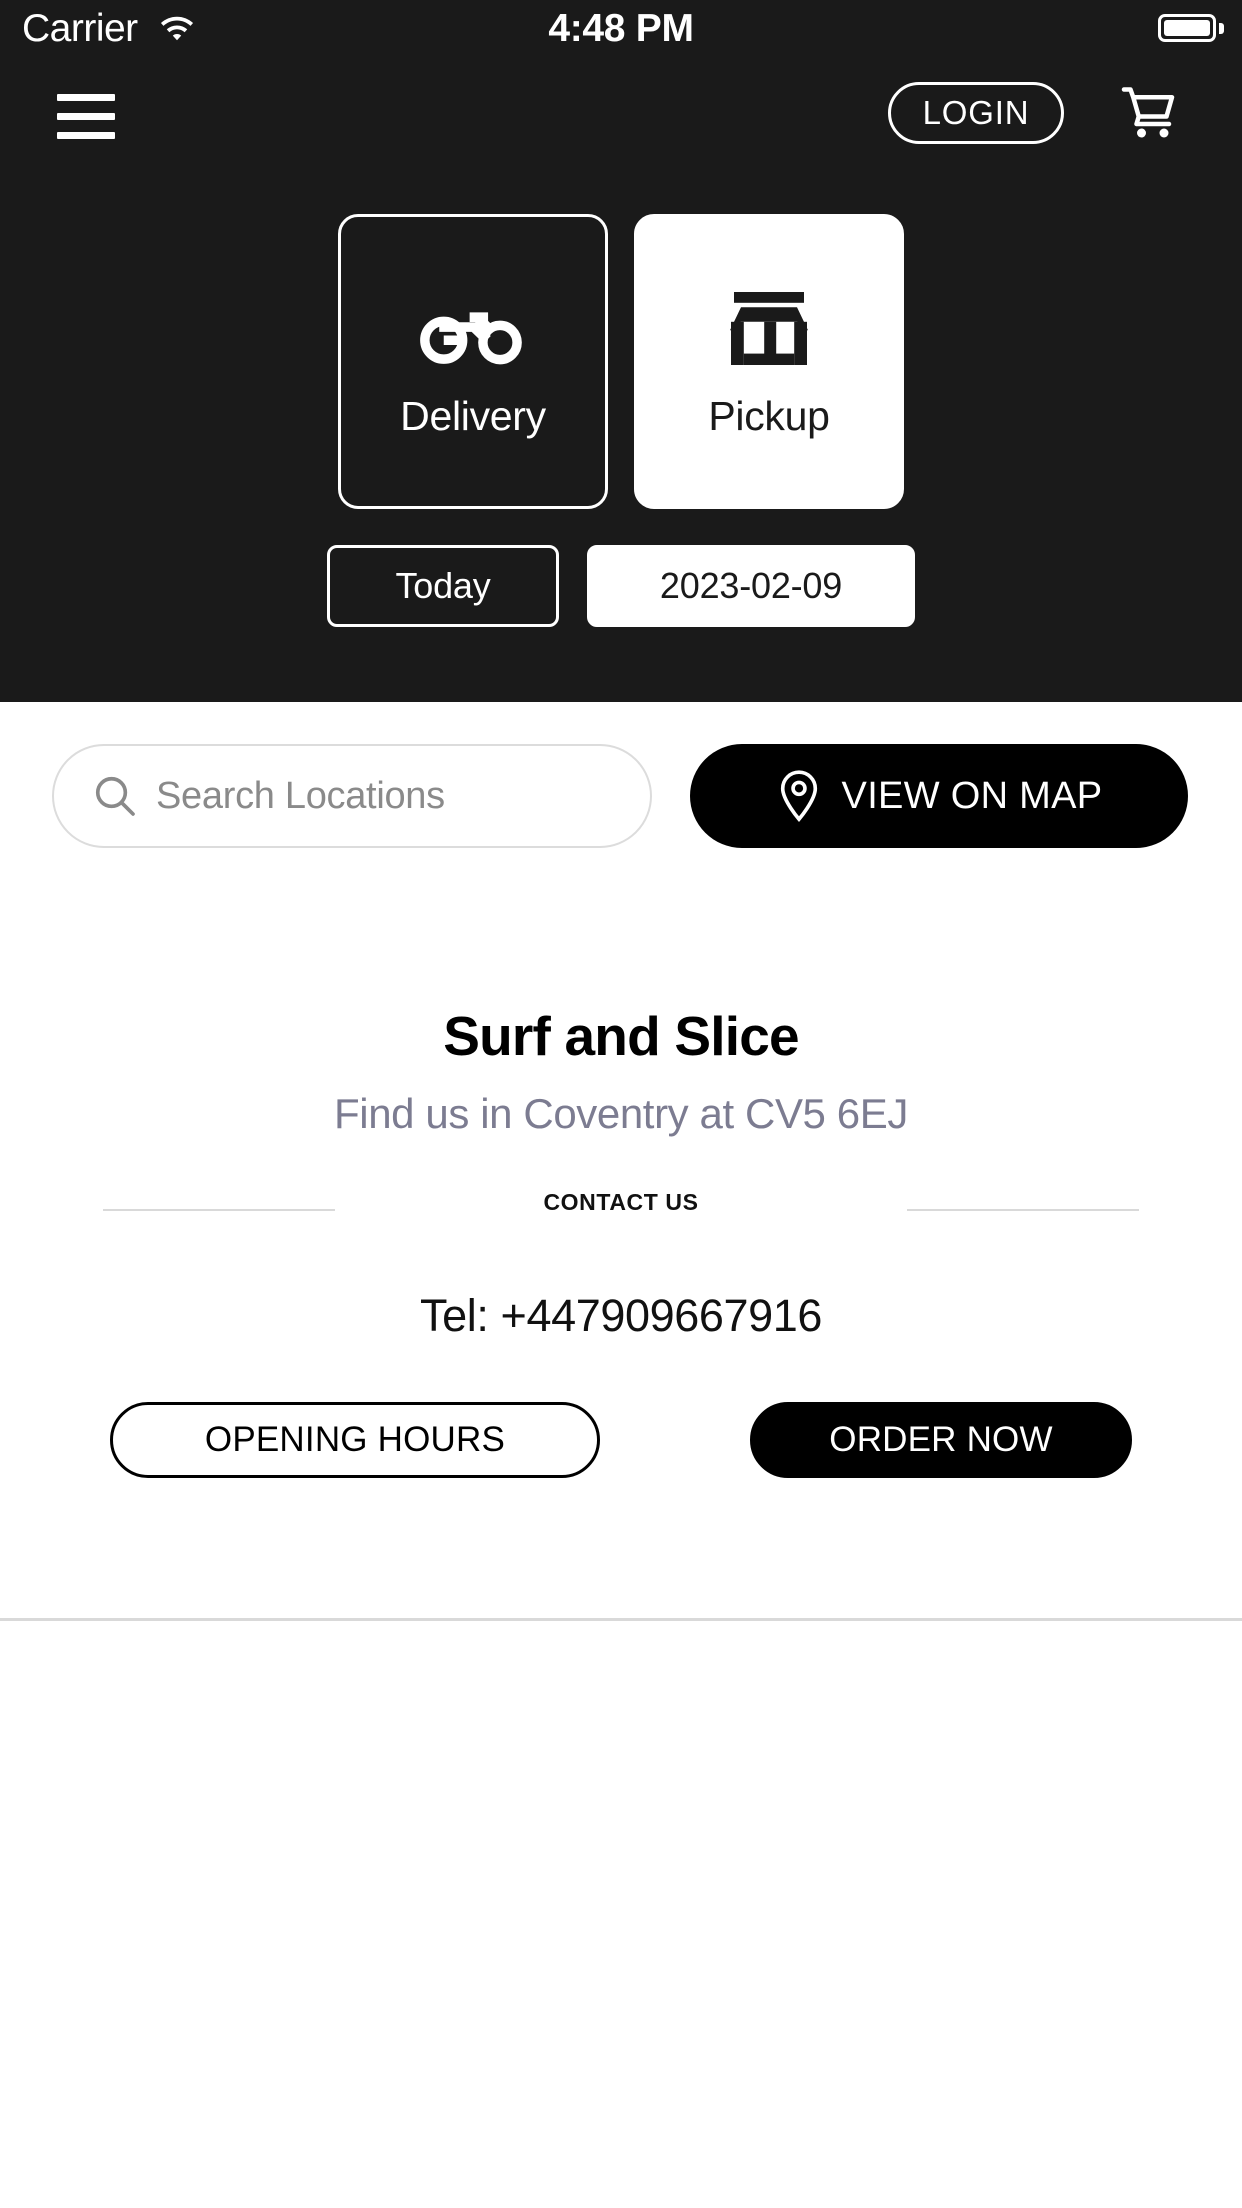 This screenshot has width=1242, height=2208. I want to click on view-on-map-button: VIEW ON MAP, so click(939, 796).